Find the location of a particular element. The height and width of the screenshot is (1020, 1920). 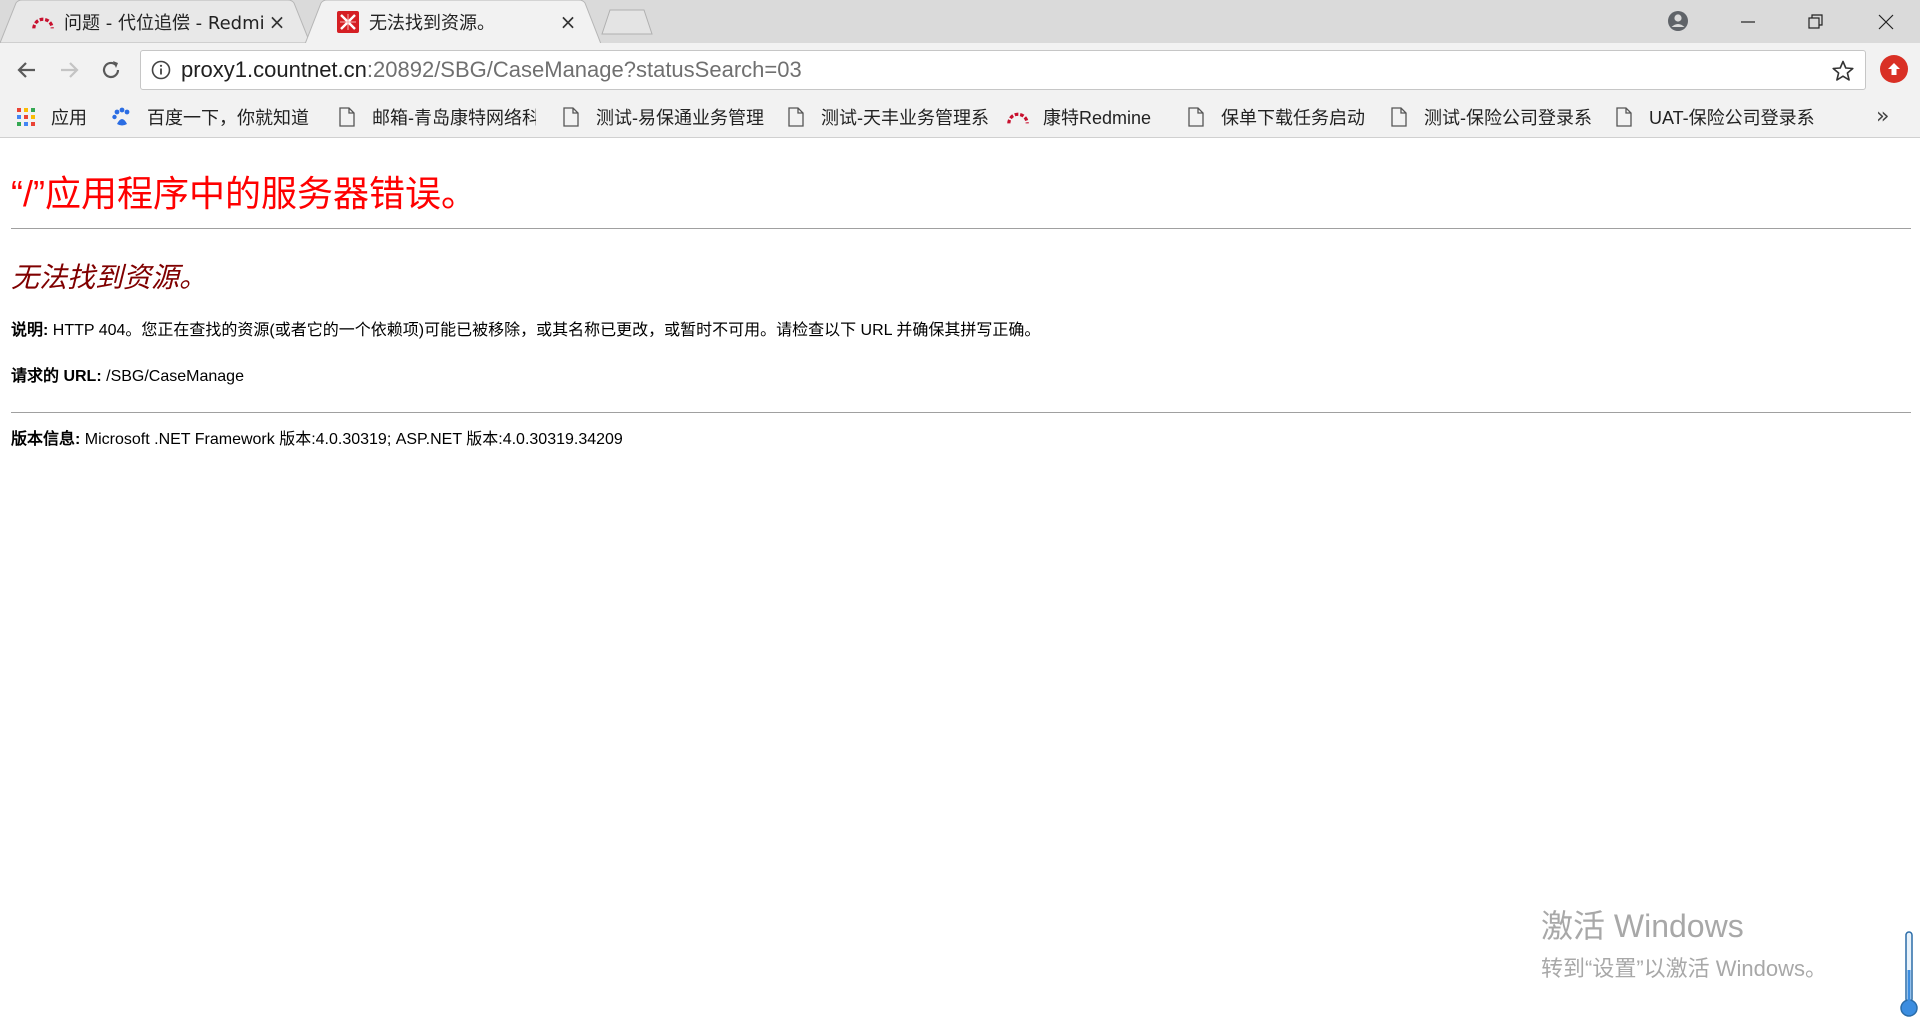

back-button is located at coordinates (27, 70).